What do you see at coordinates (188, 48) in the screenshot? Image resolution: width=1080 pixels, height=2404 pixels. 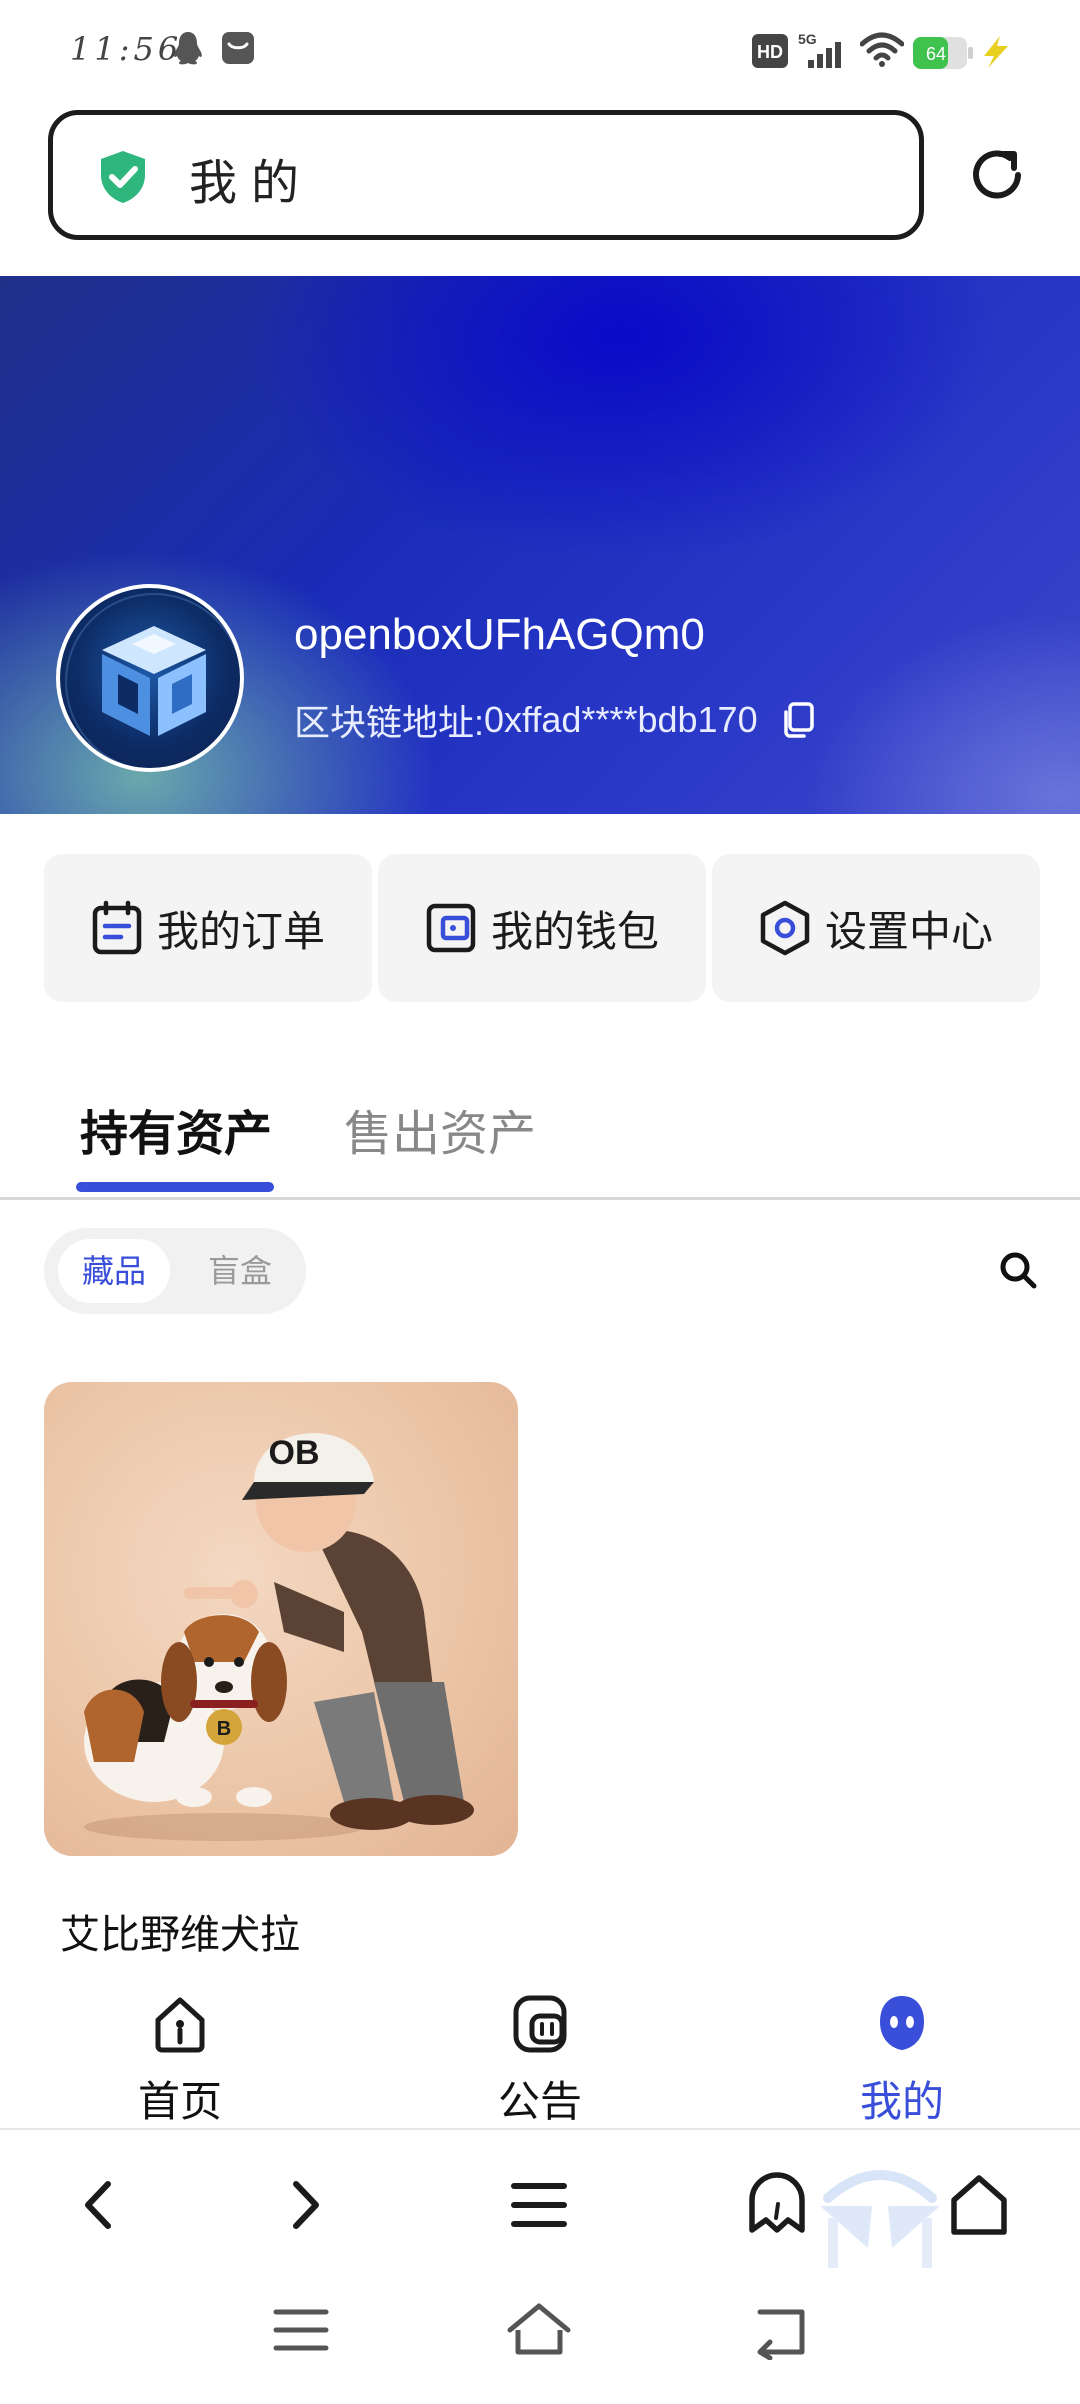 I see `qq-icon` at bounding box center [188, 48].